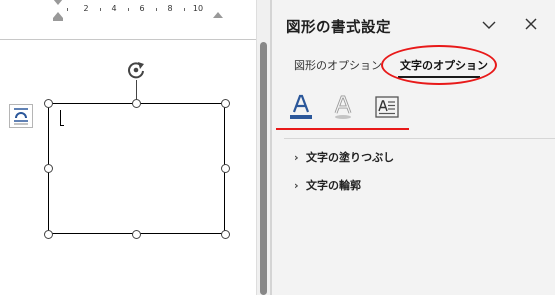  What do you see at coordinates (489, 25) in the screenshot?
I see `chevron-down-icon` at bounding box center [489, 25].